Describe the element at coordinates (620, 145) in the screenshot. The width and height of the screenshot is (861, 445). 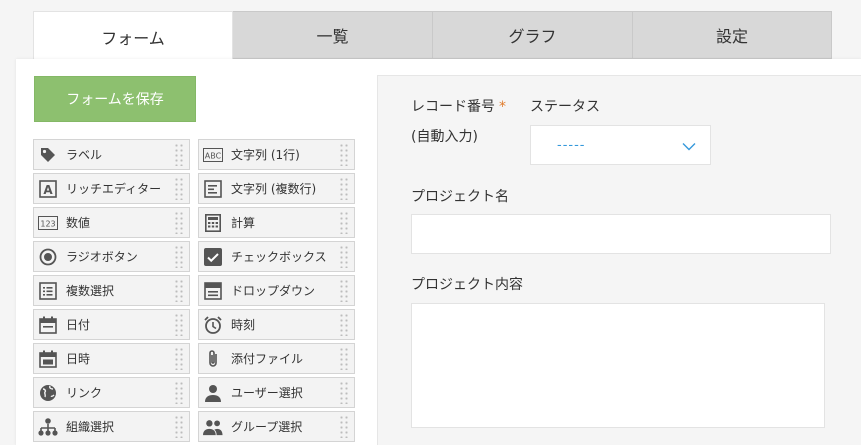
I see `status-dropdown: -----` at that location.